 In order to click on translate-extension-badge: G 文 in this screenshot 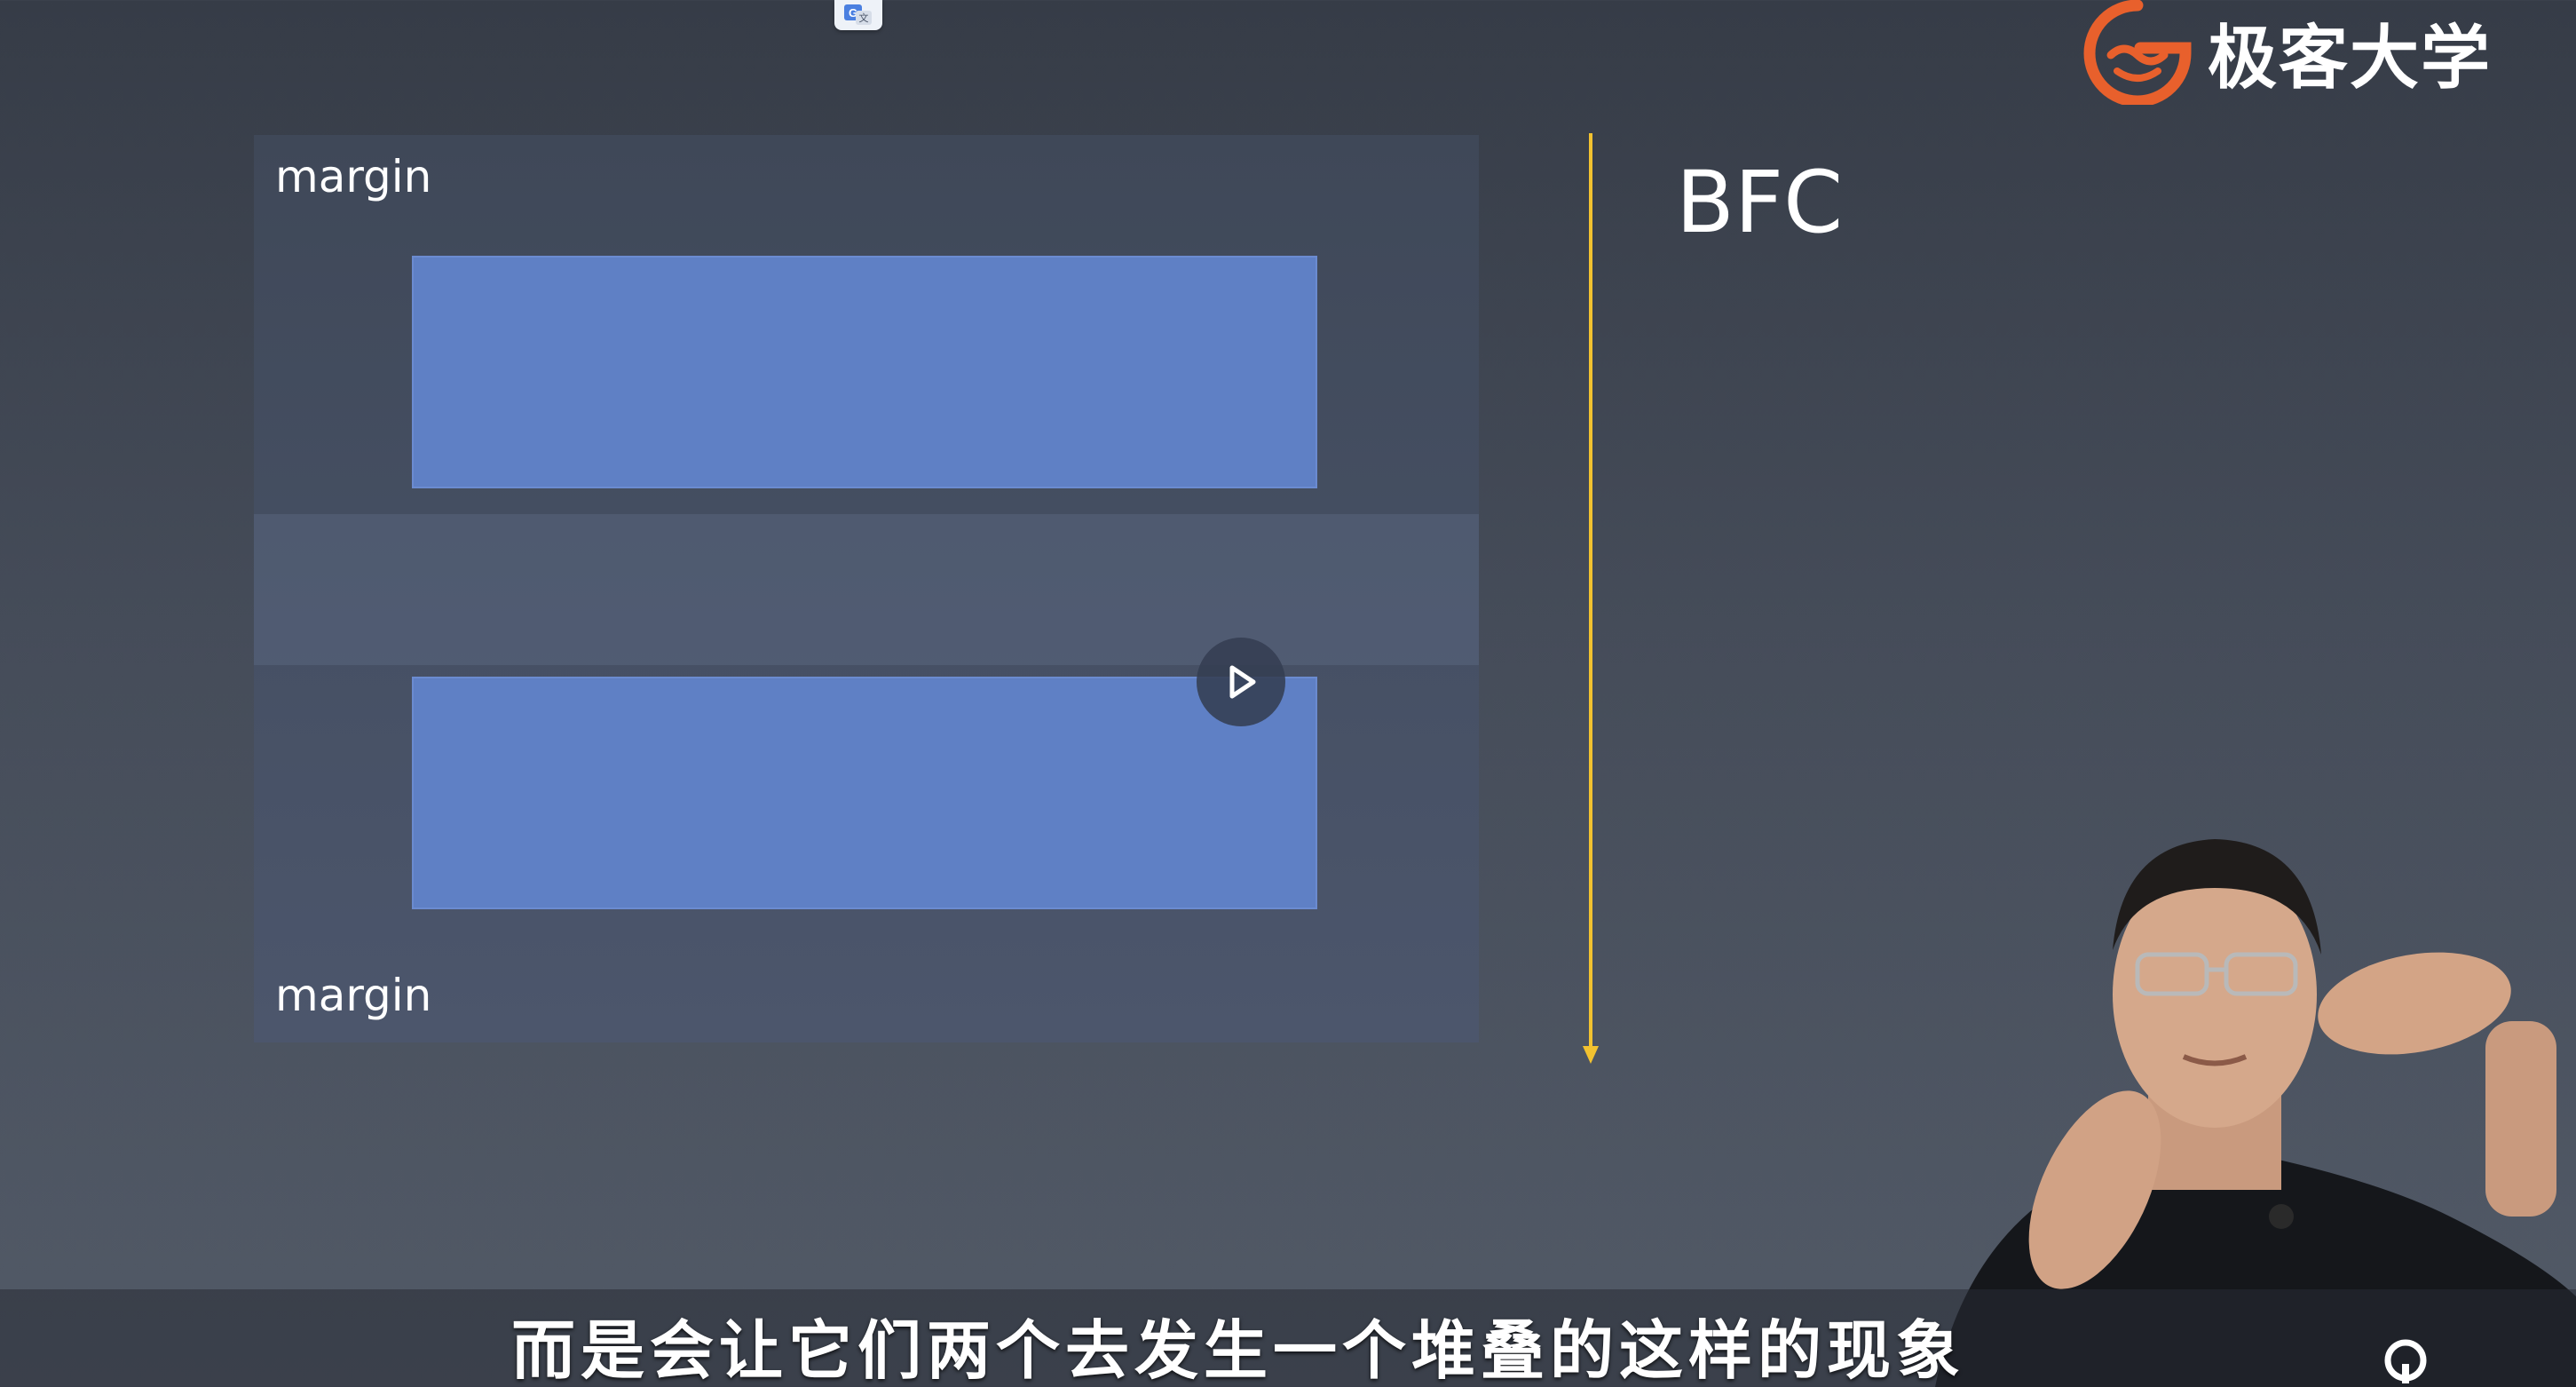, I will do `click(858, 15)`.